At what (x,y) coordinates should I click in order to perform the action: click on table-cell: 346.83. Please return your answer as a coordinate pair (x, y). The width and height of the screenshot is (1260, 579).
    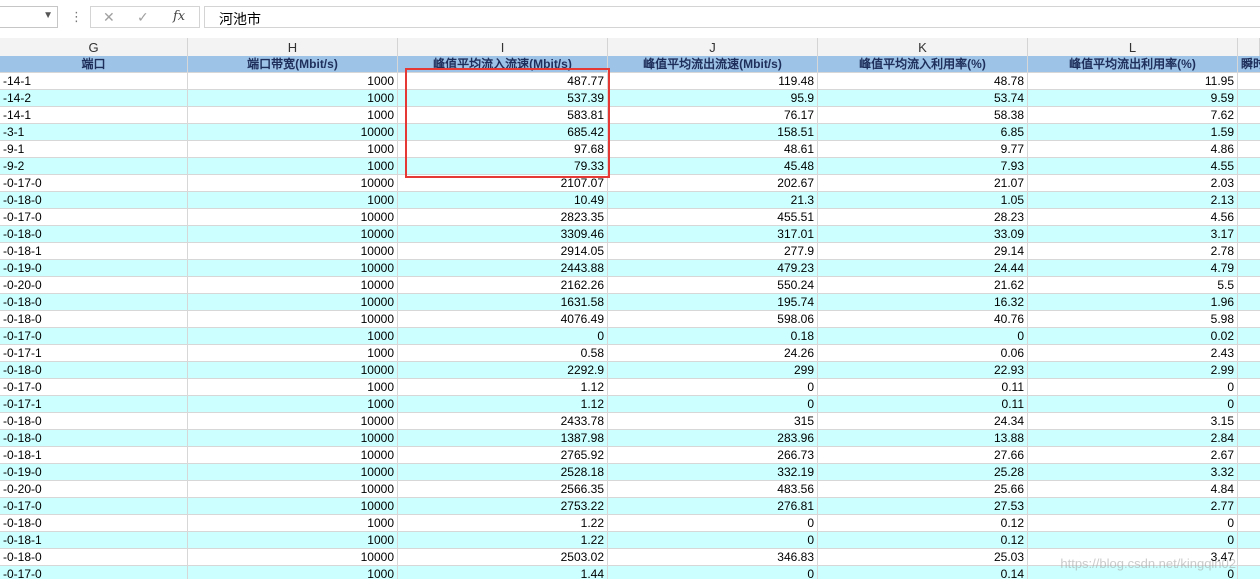
    Looking at the image, I should click on (713, 557).